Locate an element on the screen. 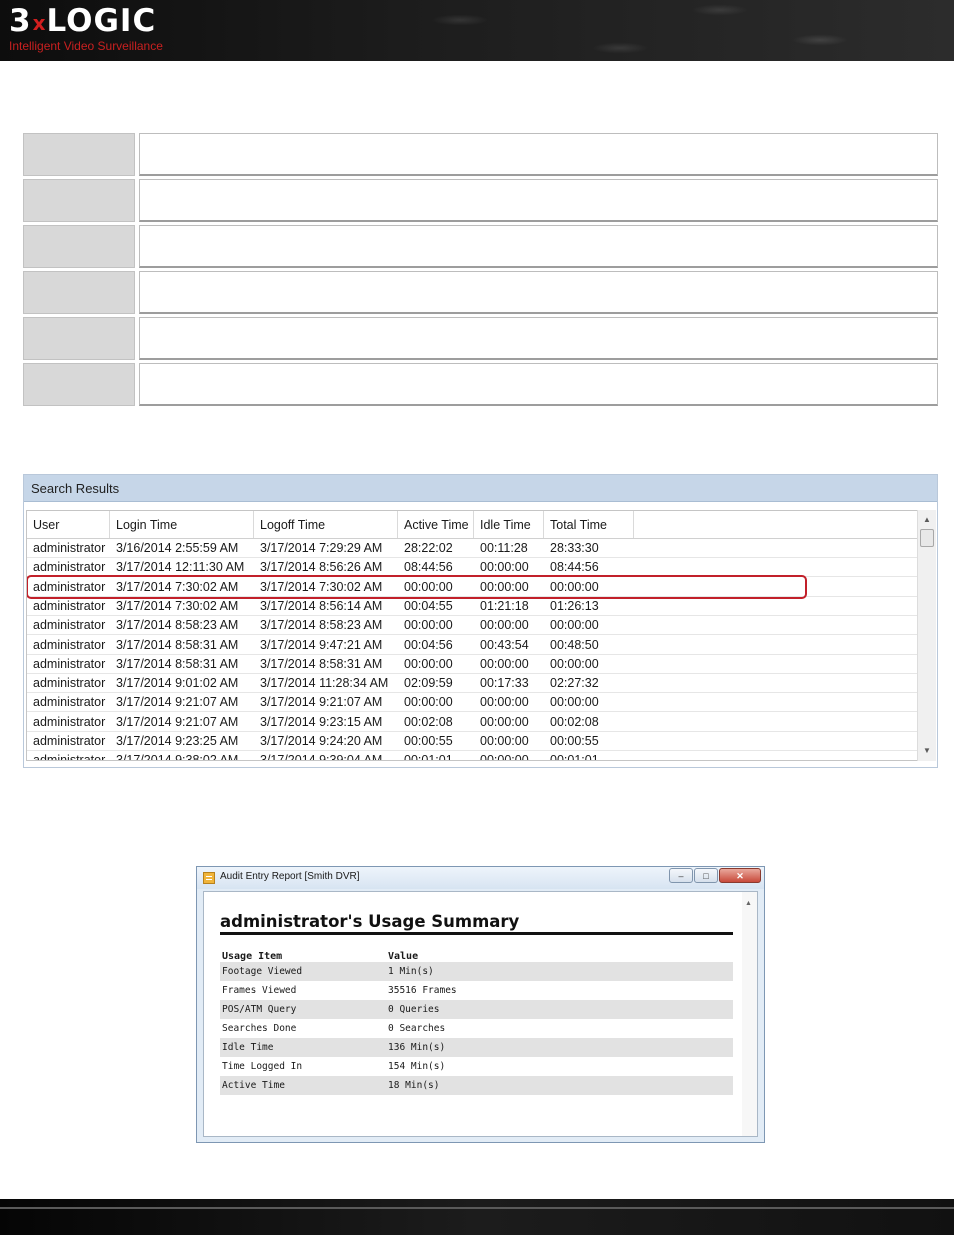 The height and width of the screenshot is (1235, 954). column-header: User is located at coordinates (68, 524).